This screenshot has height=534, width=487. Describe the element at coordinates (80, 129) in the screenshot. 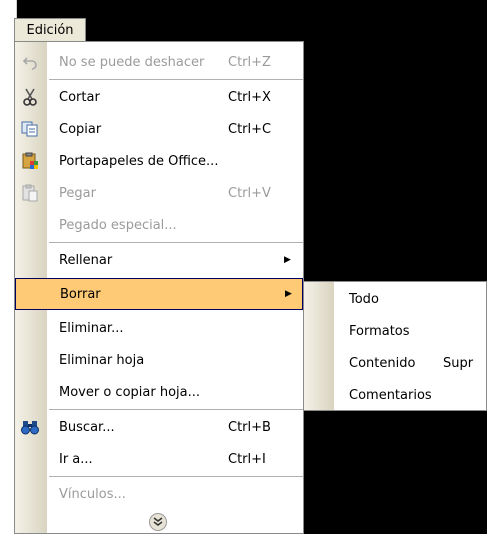

I see `menu-item-label: Copiar` at that location.